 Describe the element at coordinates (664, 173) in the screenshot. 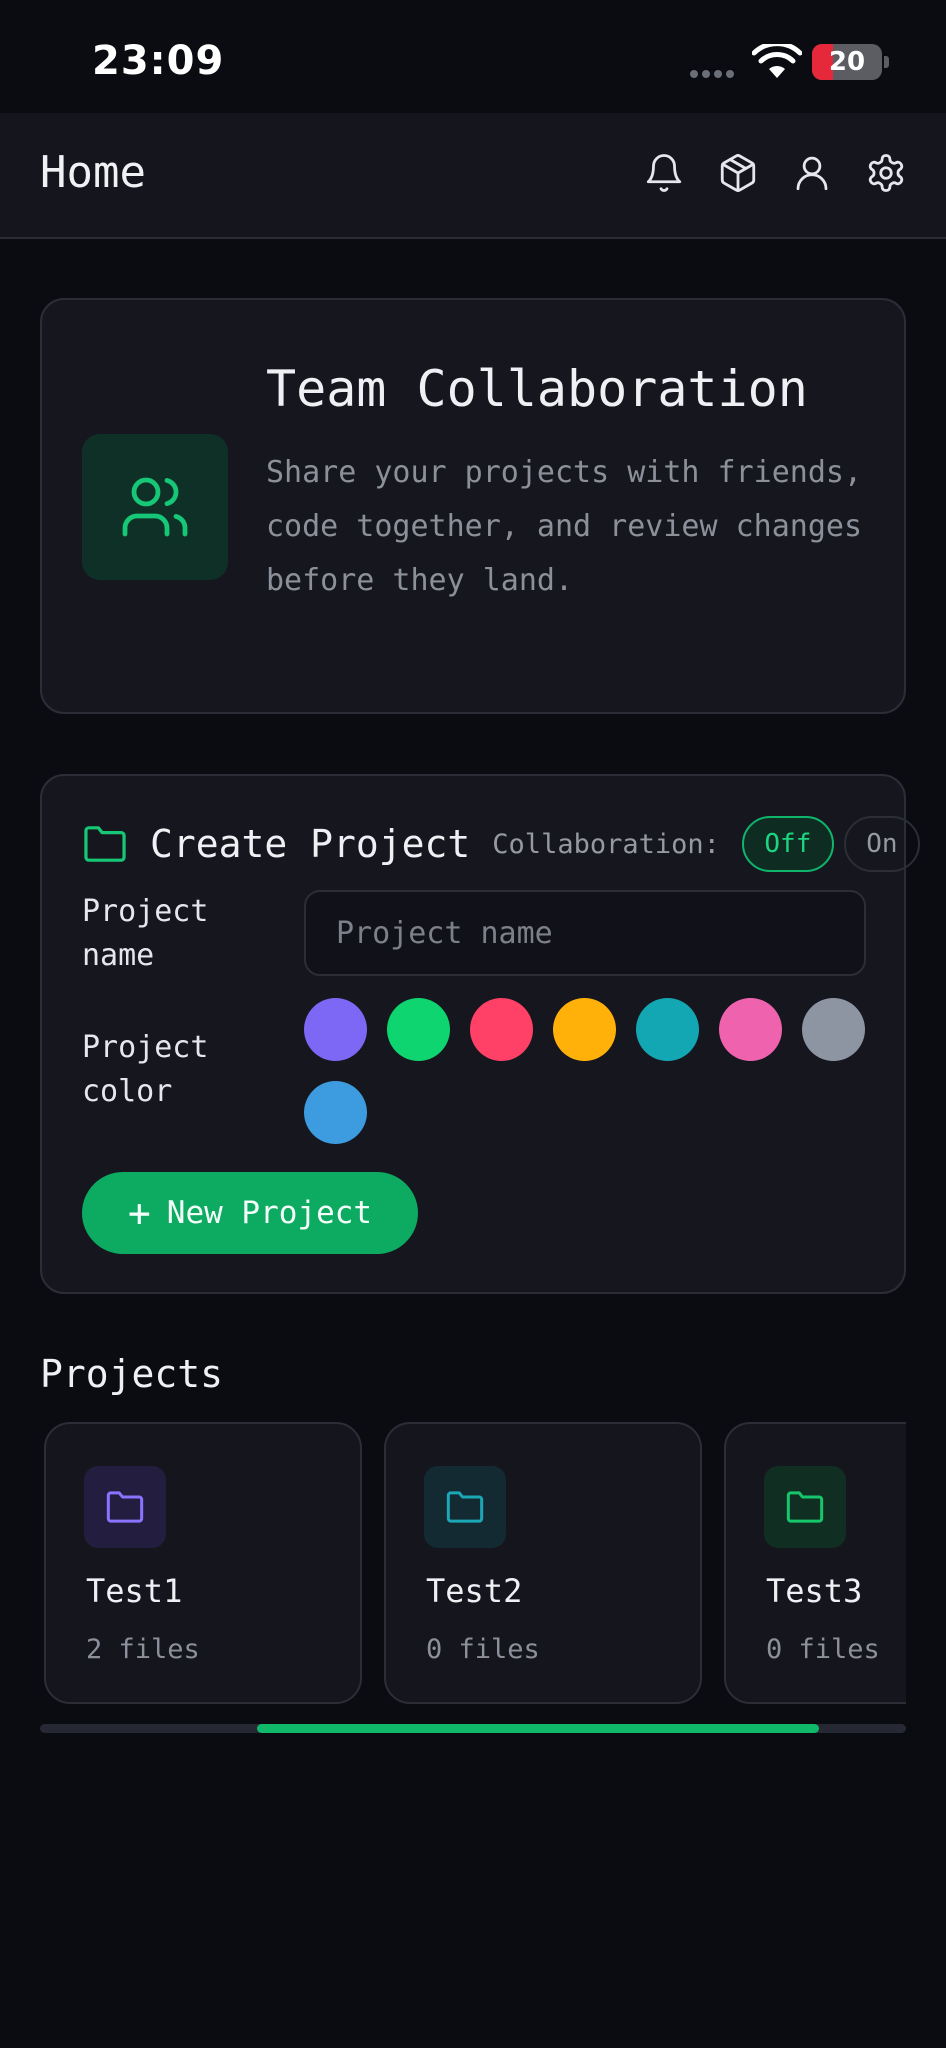

I see `bell-icon` at that location.